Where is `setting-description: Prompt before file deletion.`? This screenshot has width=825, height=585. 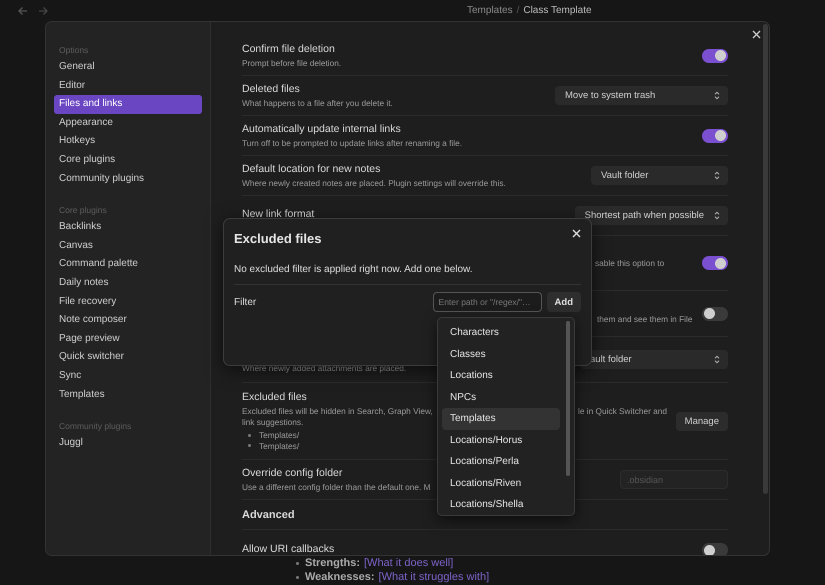
setting-description: Prompt before file deletion. is located at coordinates (292, 63).